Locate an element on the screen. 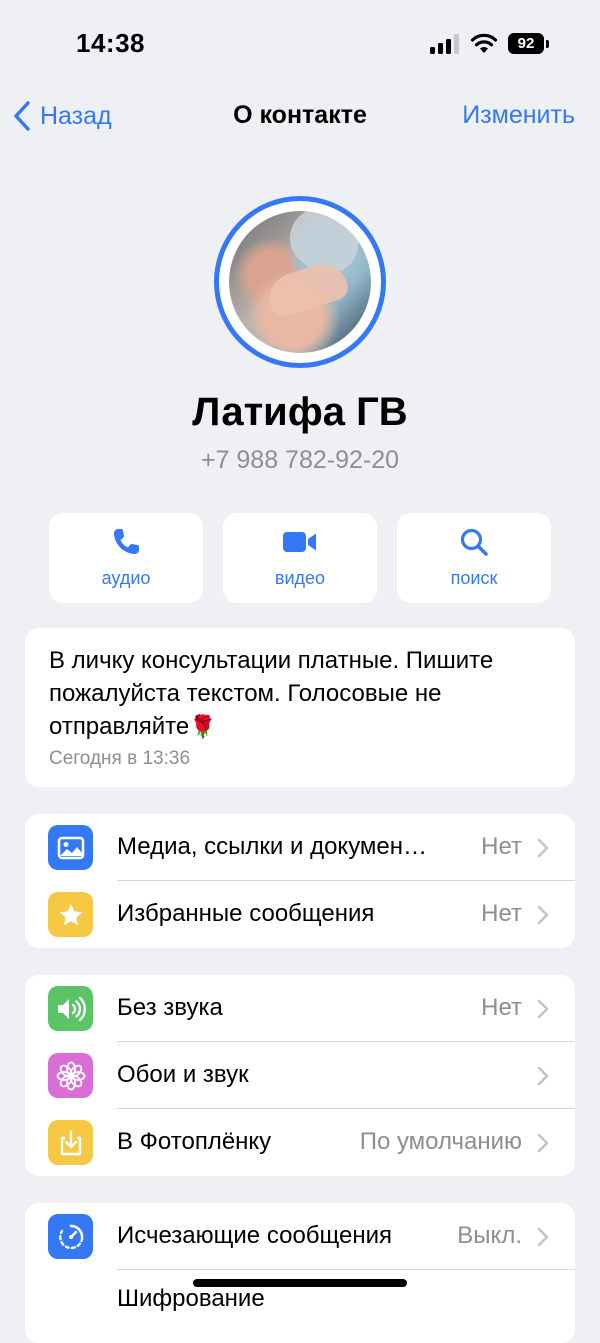 The width and height of the screenshot is (600, 1343). row-value: По умолчанию is located at coordinates (440, 1141).